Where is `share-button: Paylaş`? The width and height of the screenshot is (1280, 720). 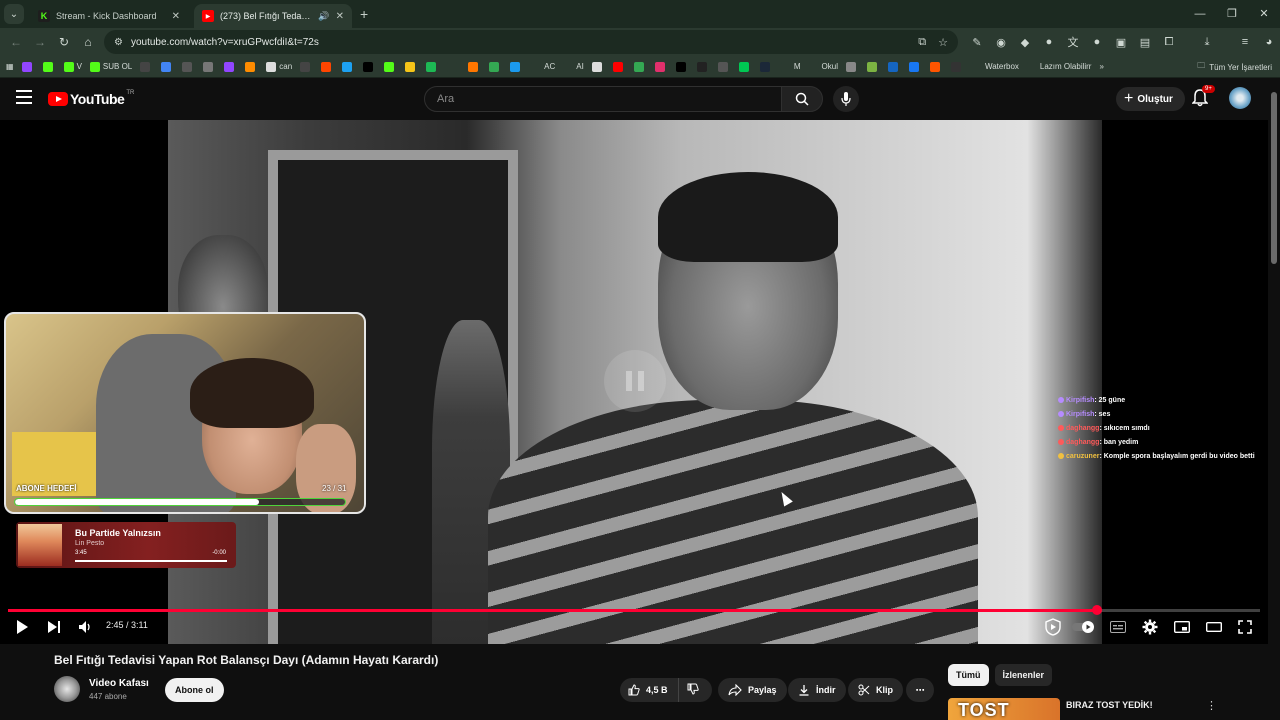 share-button: Paylaş is located at coordinates (752, 690).